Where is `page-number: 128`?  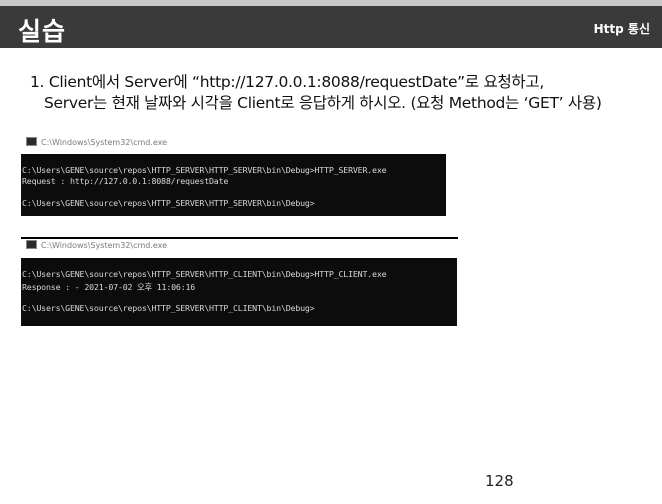 page-number: 128 is located at coordinates (499, 481).